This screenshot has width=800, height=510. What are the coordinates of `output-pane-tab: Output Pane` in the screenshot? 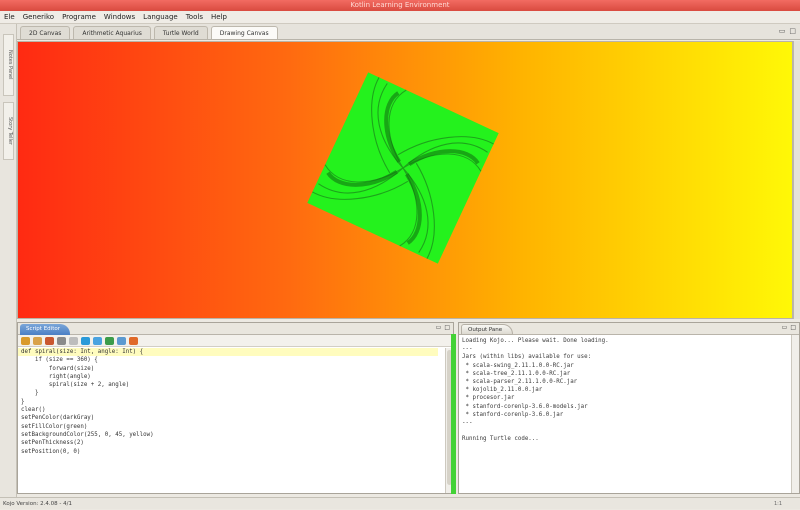 It's located at (487, 329).